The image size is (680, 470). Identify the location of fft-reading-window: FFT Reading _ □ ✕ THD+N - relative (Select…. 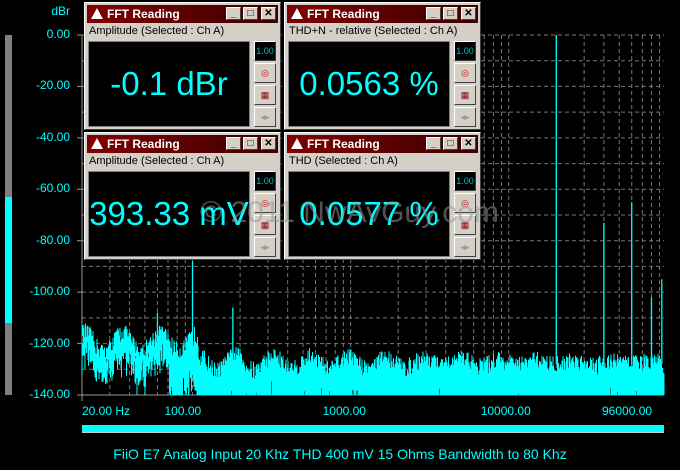
(382, 66).